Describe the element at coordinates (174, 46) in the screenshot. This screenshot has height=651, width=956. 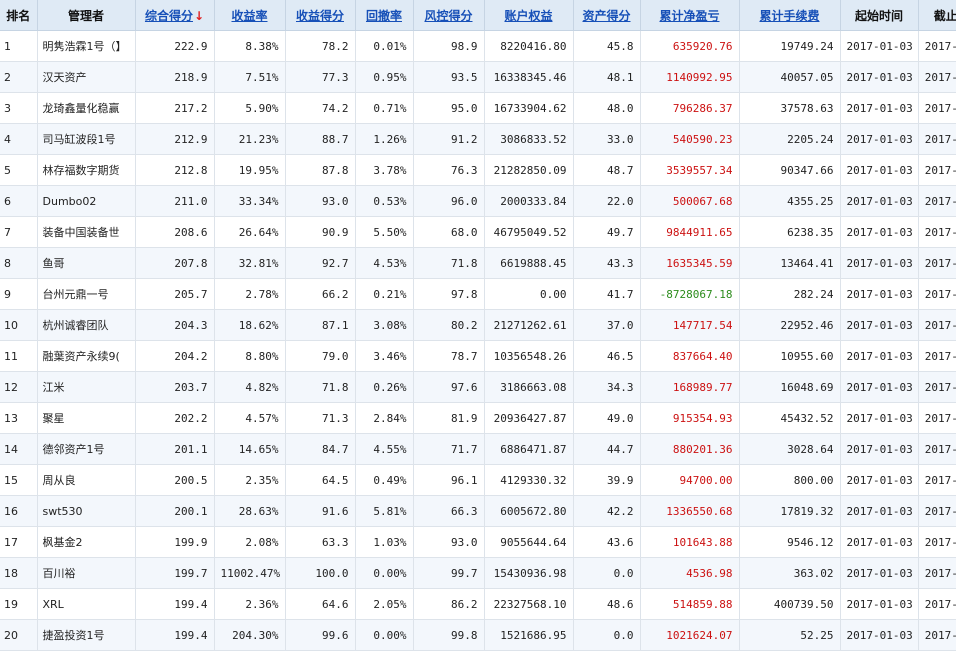
I see `total-score-cell: 222.9` at that location.